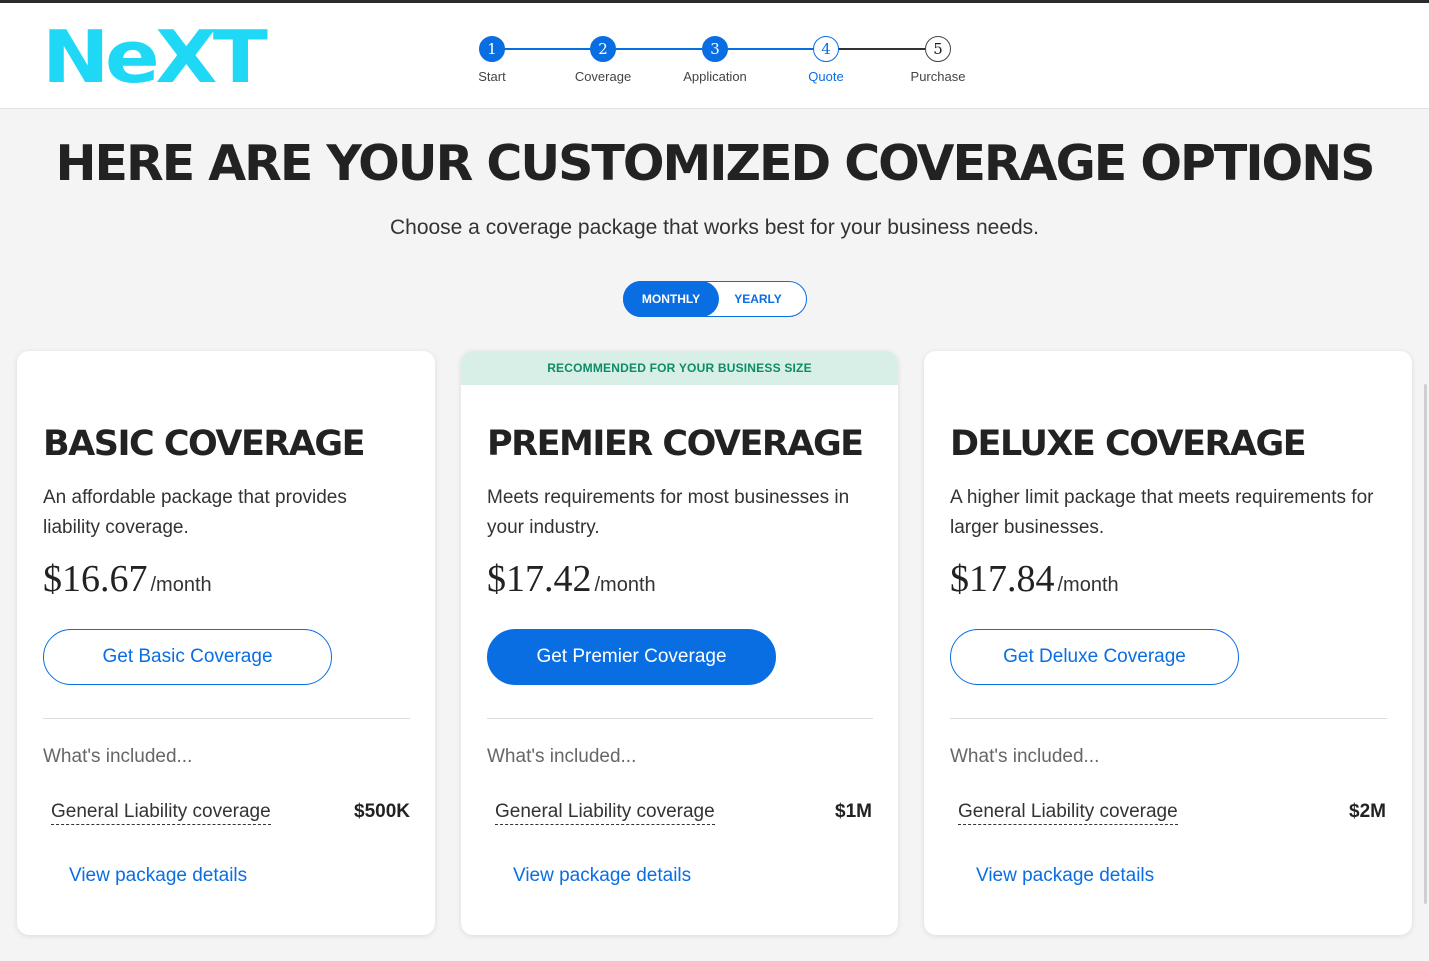  I want to click on get-deluxe-coverage-button: Get Deluxe Coverage, so click(1094, 657).